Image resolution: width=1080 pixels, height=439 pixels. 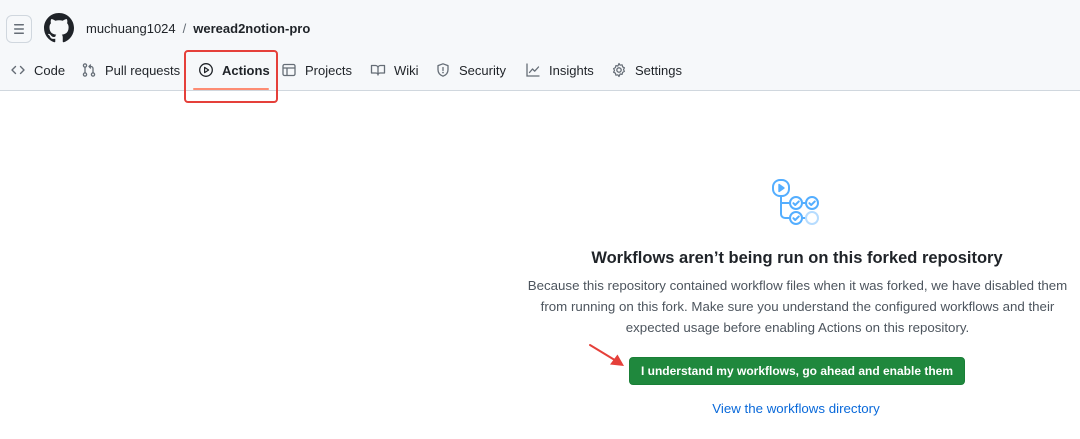 What do you see at coordinates (59, 28) in the screenshot?
I see `github-logo-icon` at bounding box center [59, 28].